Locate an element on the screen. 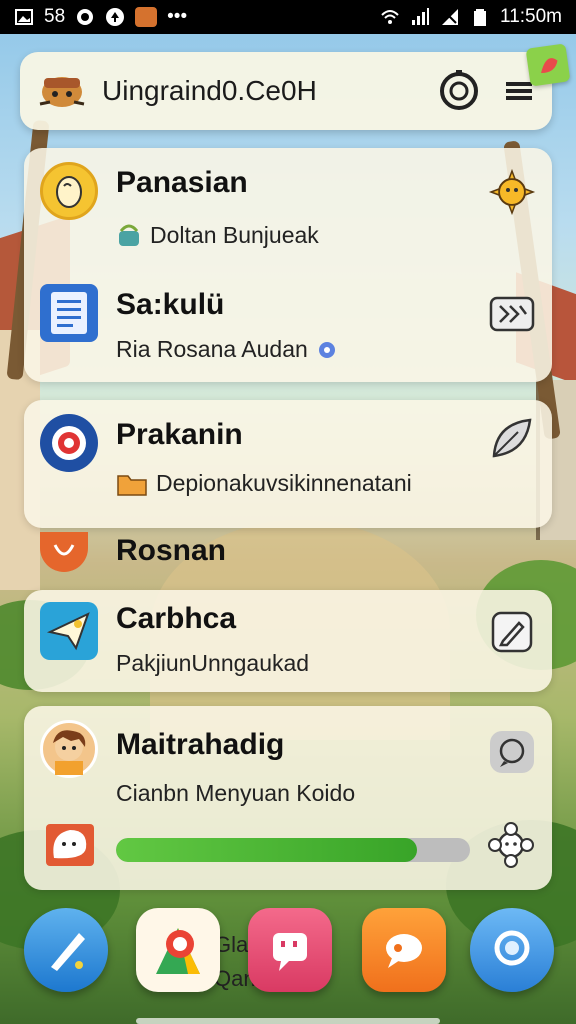 The width and height of the screenshot is (576, 1024). leaf-icon is located at coordinates (512, 438).